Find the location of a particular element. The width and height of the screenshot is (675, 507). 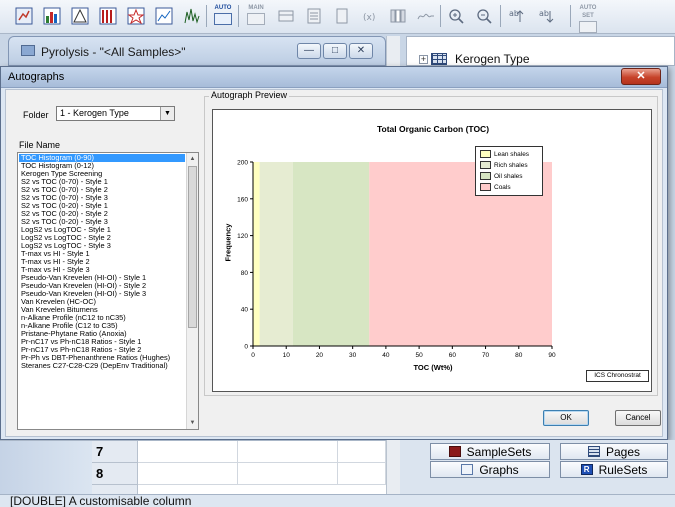

file-list-item: S2 vs TOC (0-70) - Style 3 is located at coordinates (102, 198).